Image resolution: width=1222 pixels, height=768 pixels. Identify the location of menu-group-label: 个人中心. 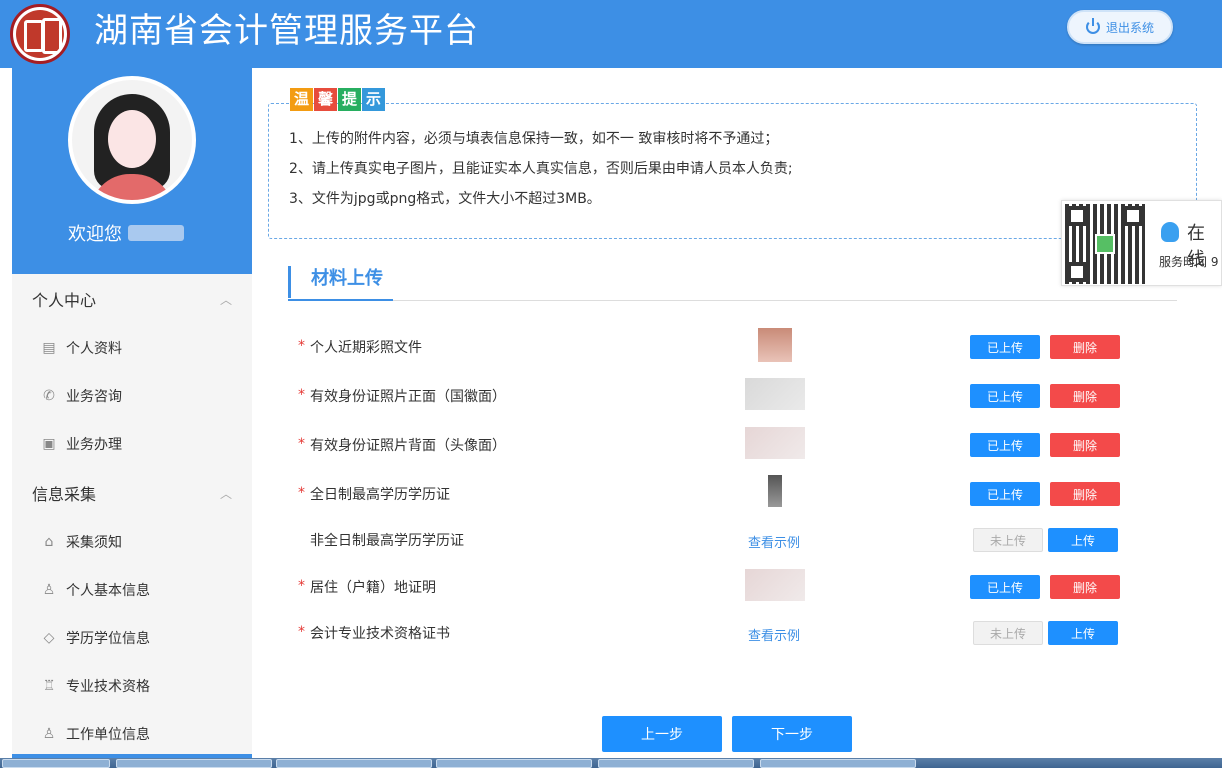
(64, 300).